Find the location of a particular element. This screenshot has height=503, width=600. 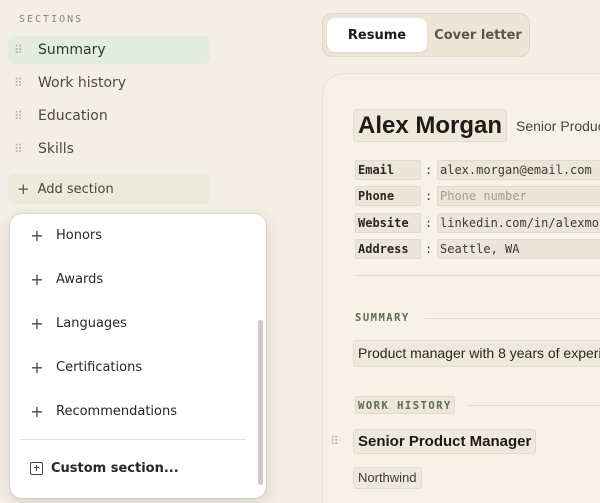

sidebar-item-summary: ⠿ Summary is located at coordinates (109, 50).